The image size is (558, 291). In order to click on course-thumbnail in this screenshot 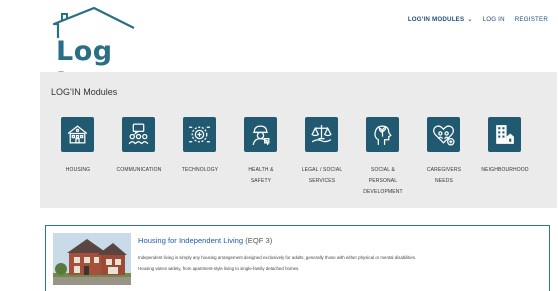, I will do `click(92, 259)`.